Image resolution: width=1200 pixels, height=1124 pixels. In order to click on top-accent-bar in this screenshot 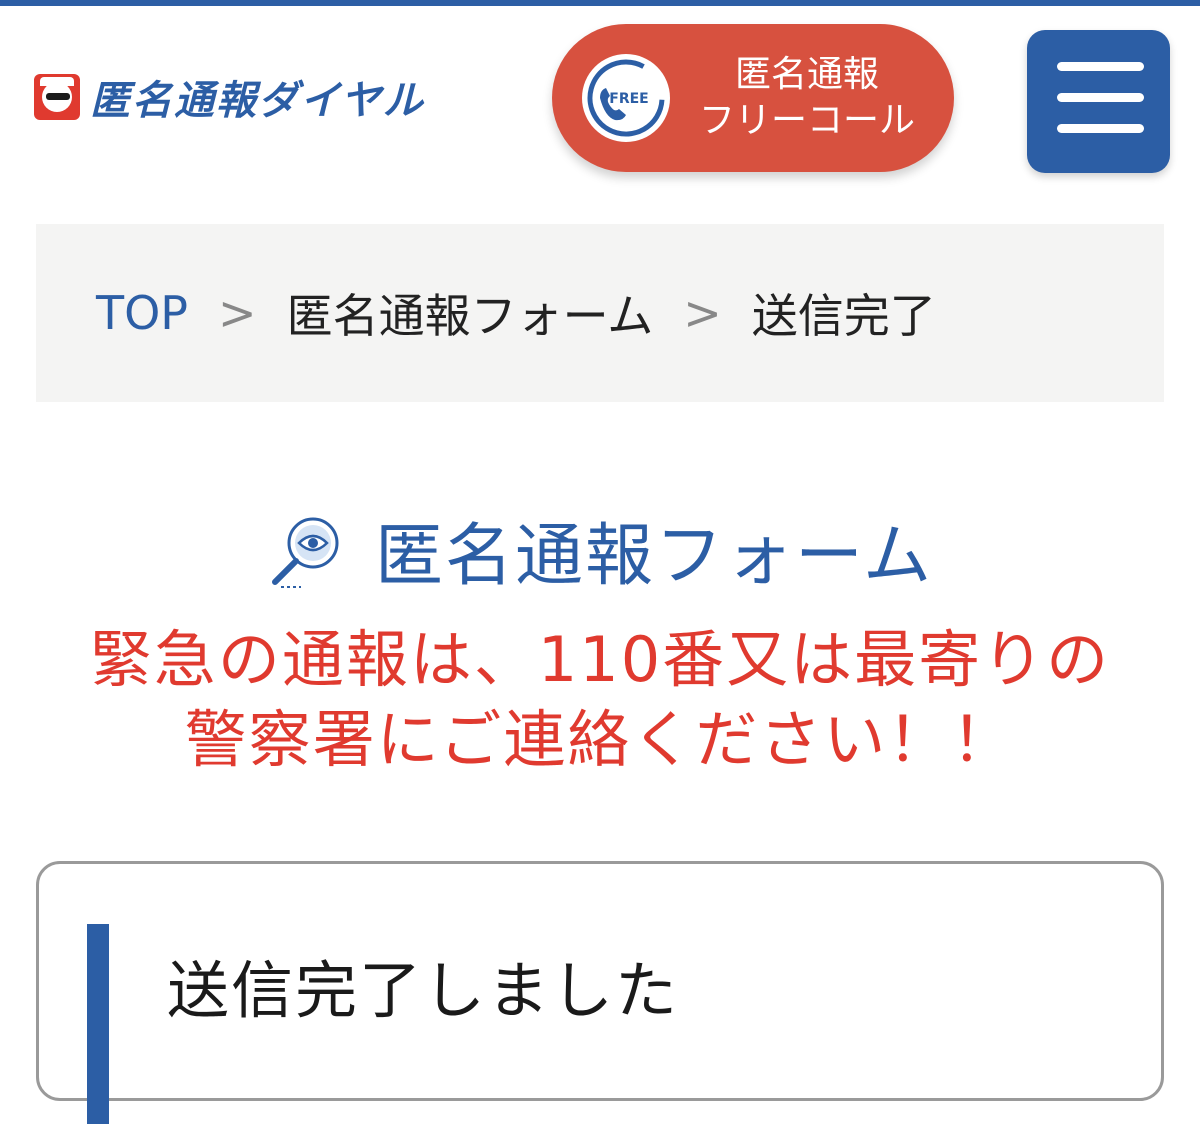, I will do `click(600, 3)`.